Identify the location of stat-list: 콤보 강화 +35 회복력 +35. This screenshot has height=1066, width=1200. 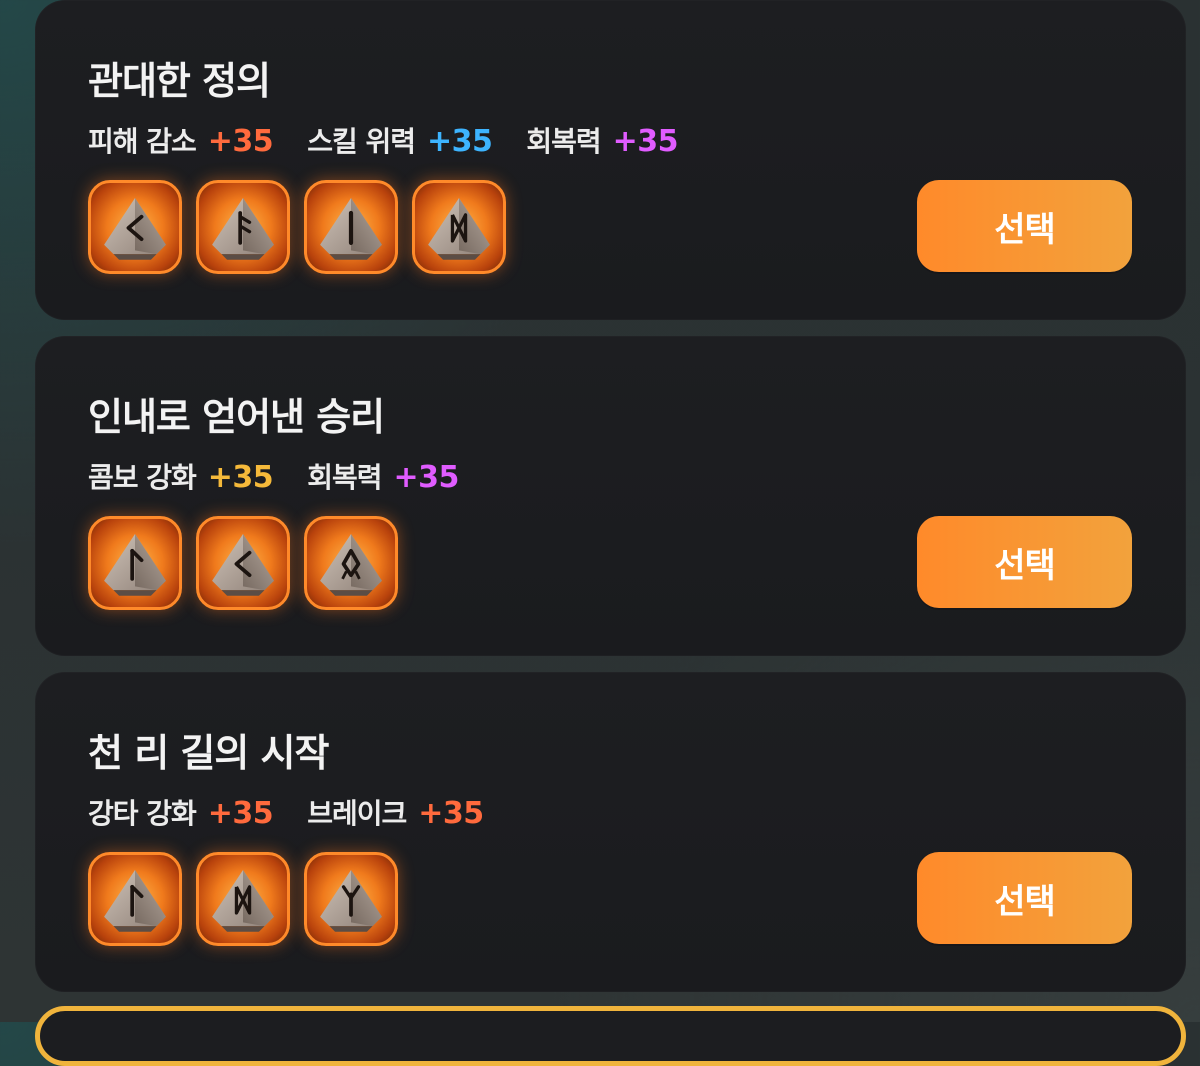
(290, 476).